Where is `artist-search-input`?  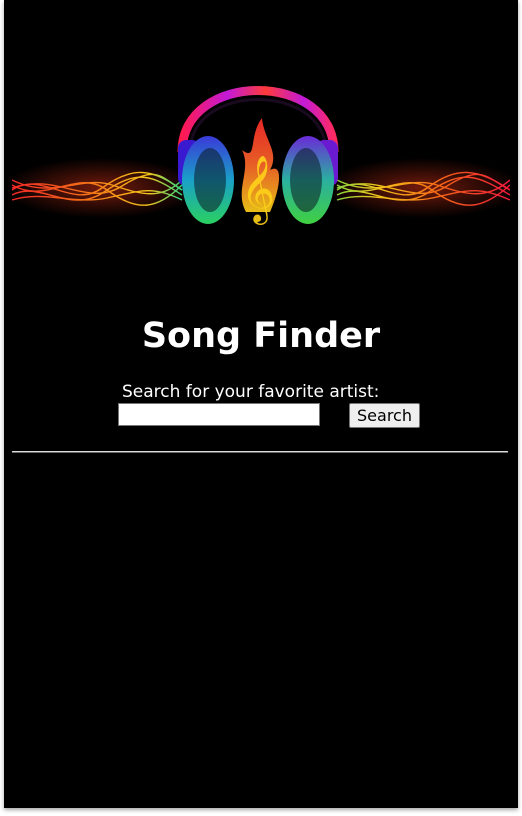 artist-search-input is located at coordinates (219, 414).